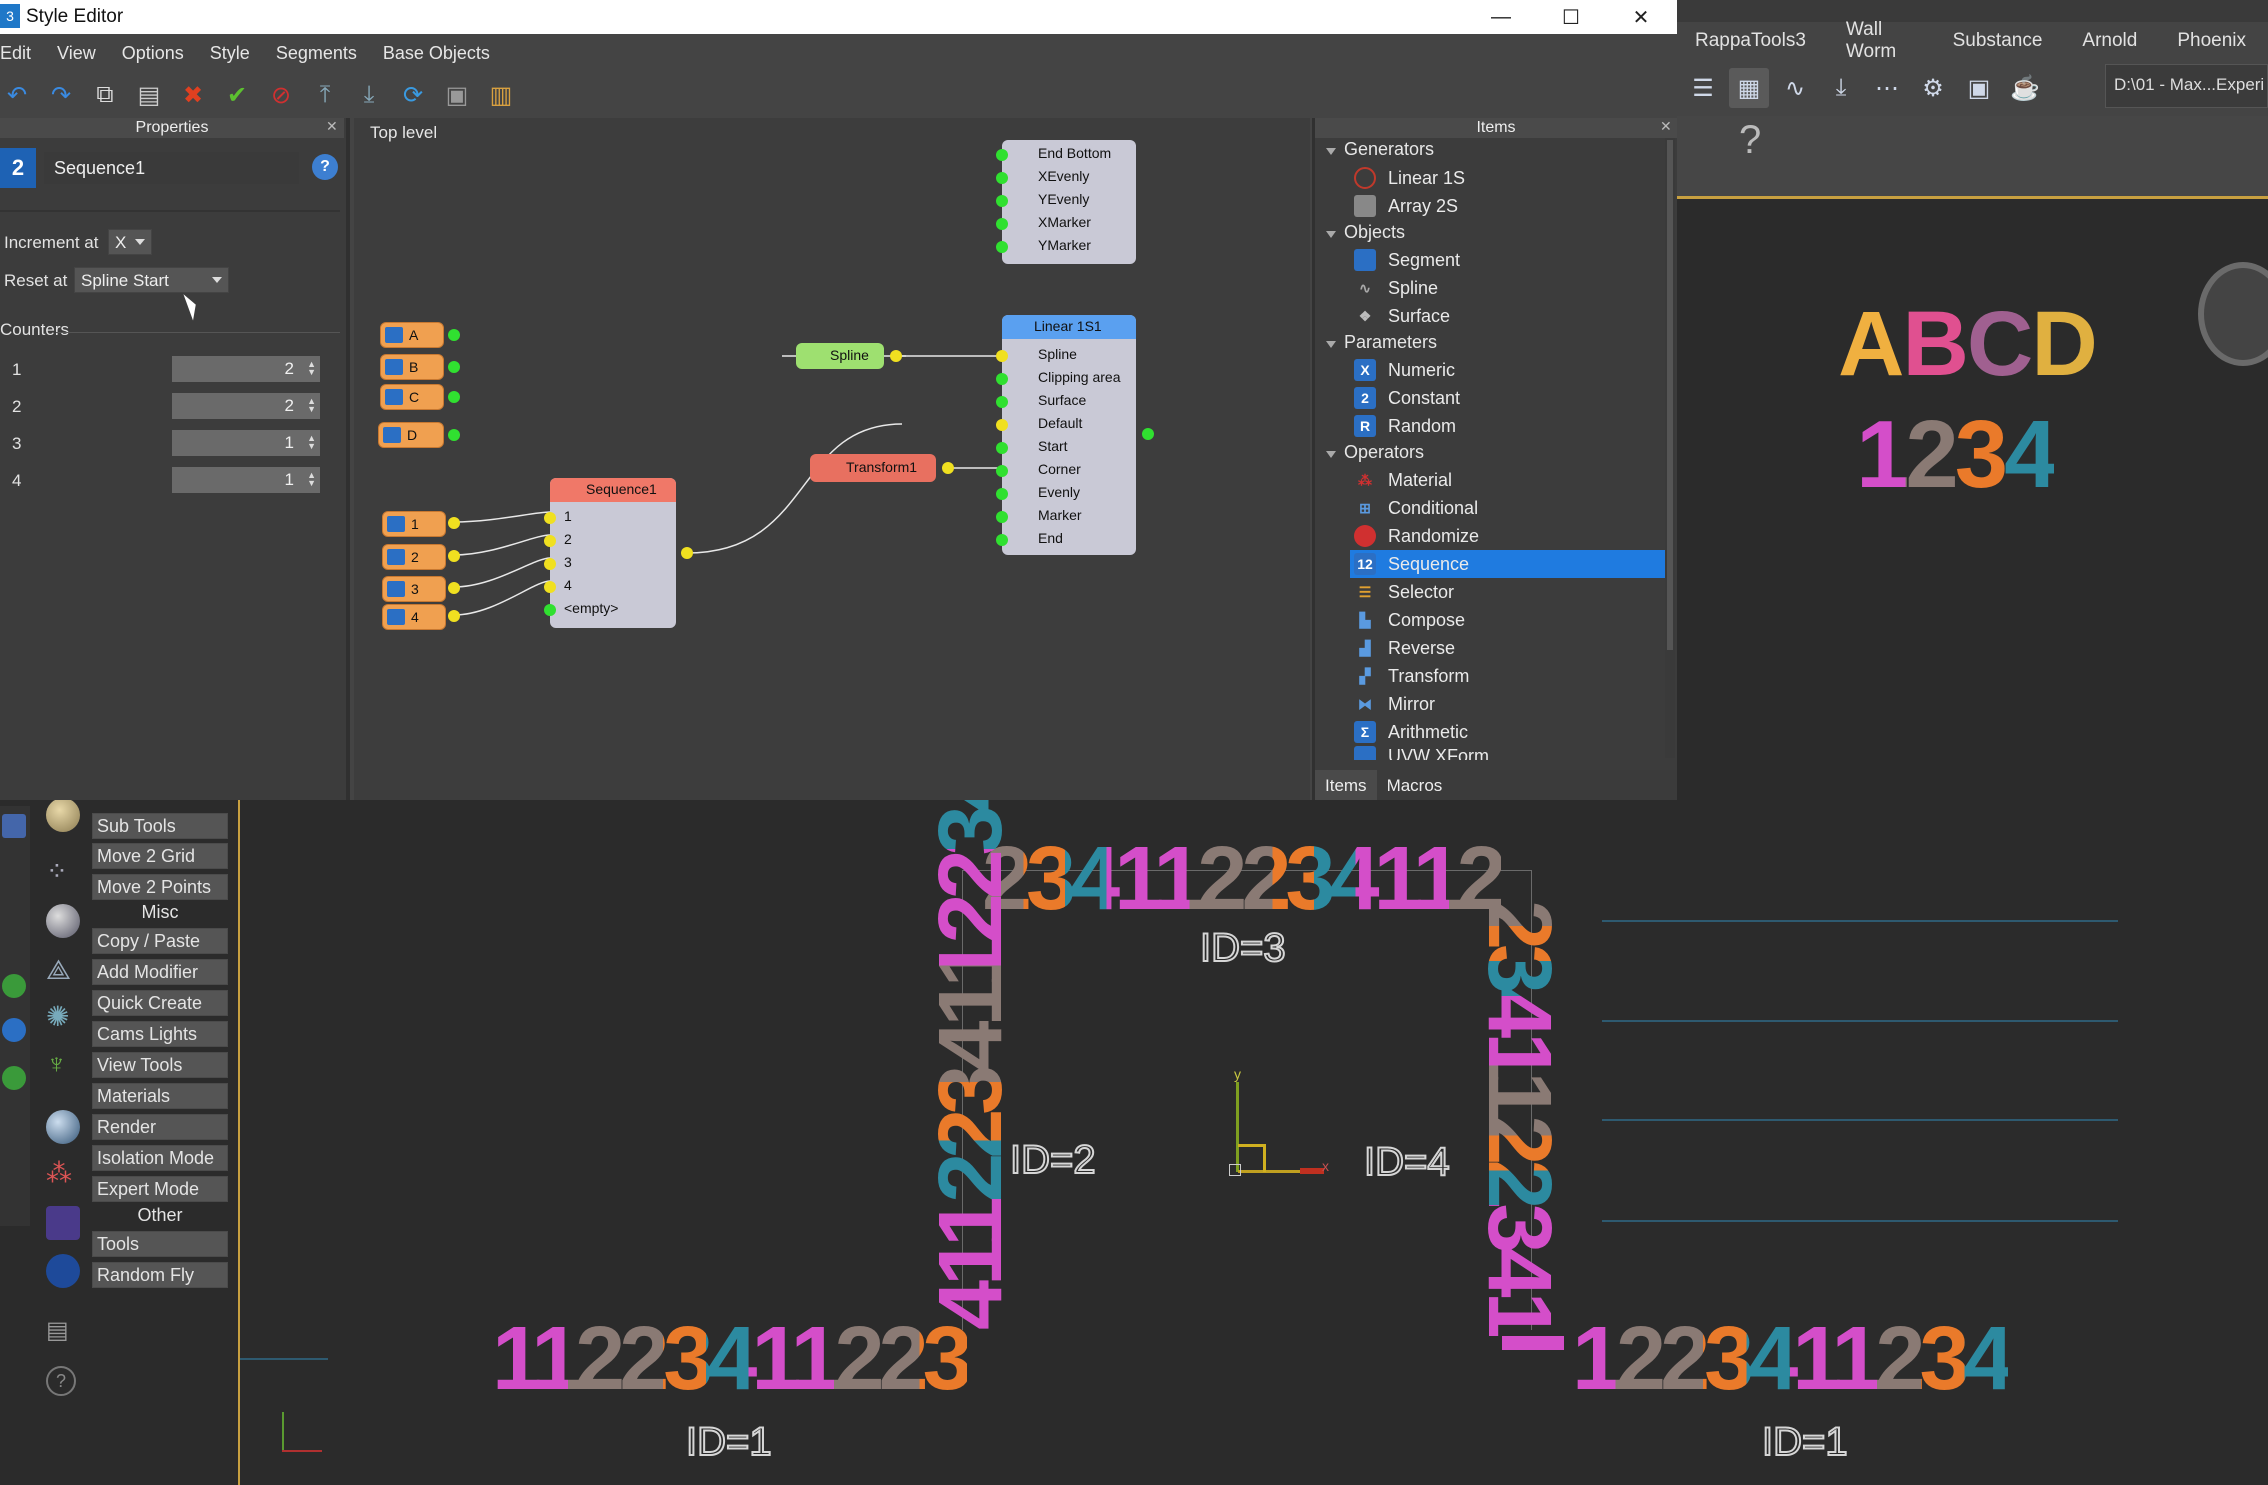 This screenshot has height=1485, width=2268. I want to click on letter-node-a: A, so click(412, 335).